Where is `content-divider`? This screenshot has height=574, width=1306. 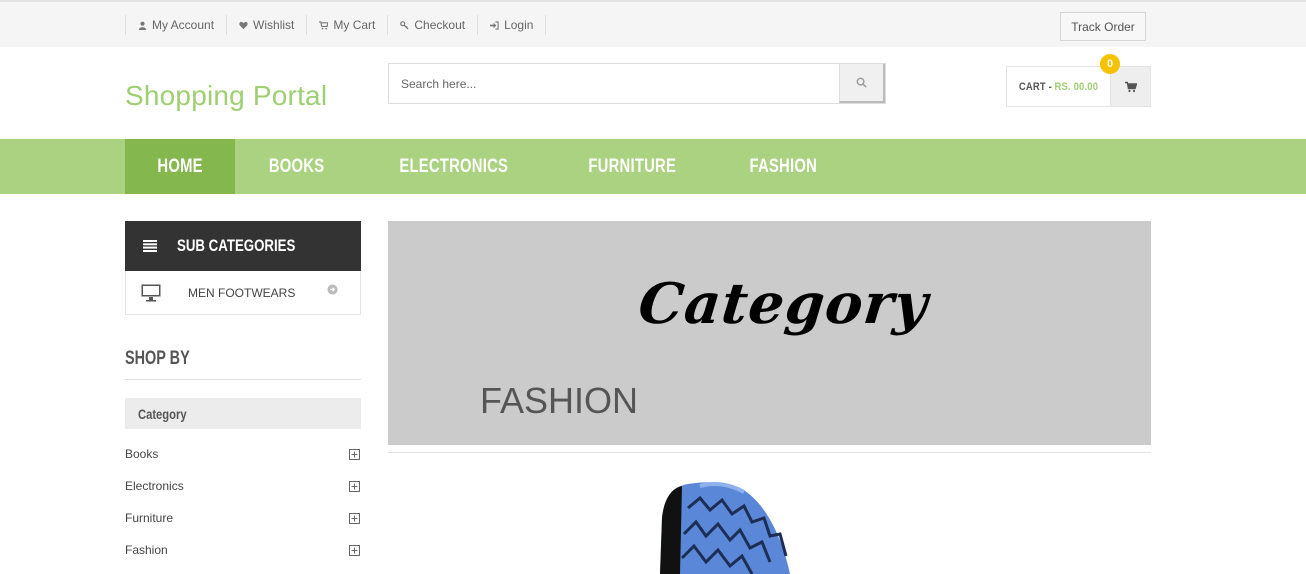 content-divider is located at coordinates (769, 452).